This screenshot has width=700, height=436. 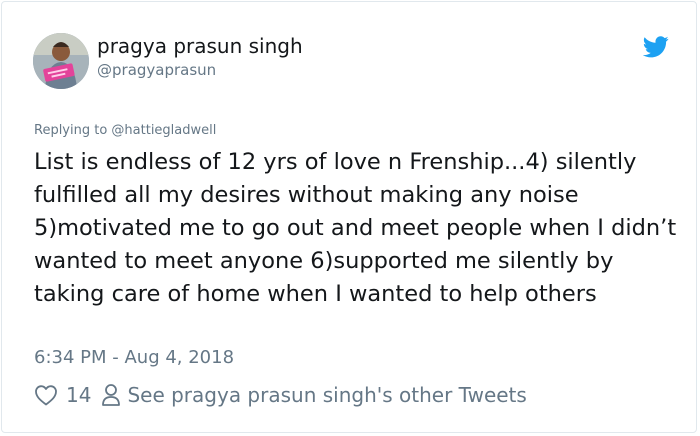 What do you see at coordinates (79, 395) in the screenshot?
I see `like-count: 14` at bounding box center [79, 395].